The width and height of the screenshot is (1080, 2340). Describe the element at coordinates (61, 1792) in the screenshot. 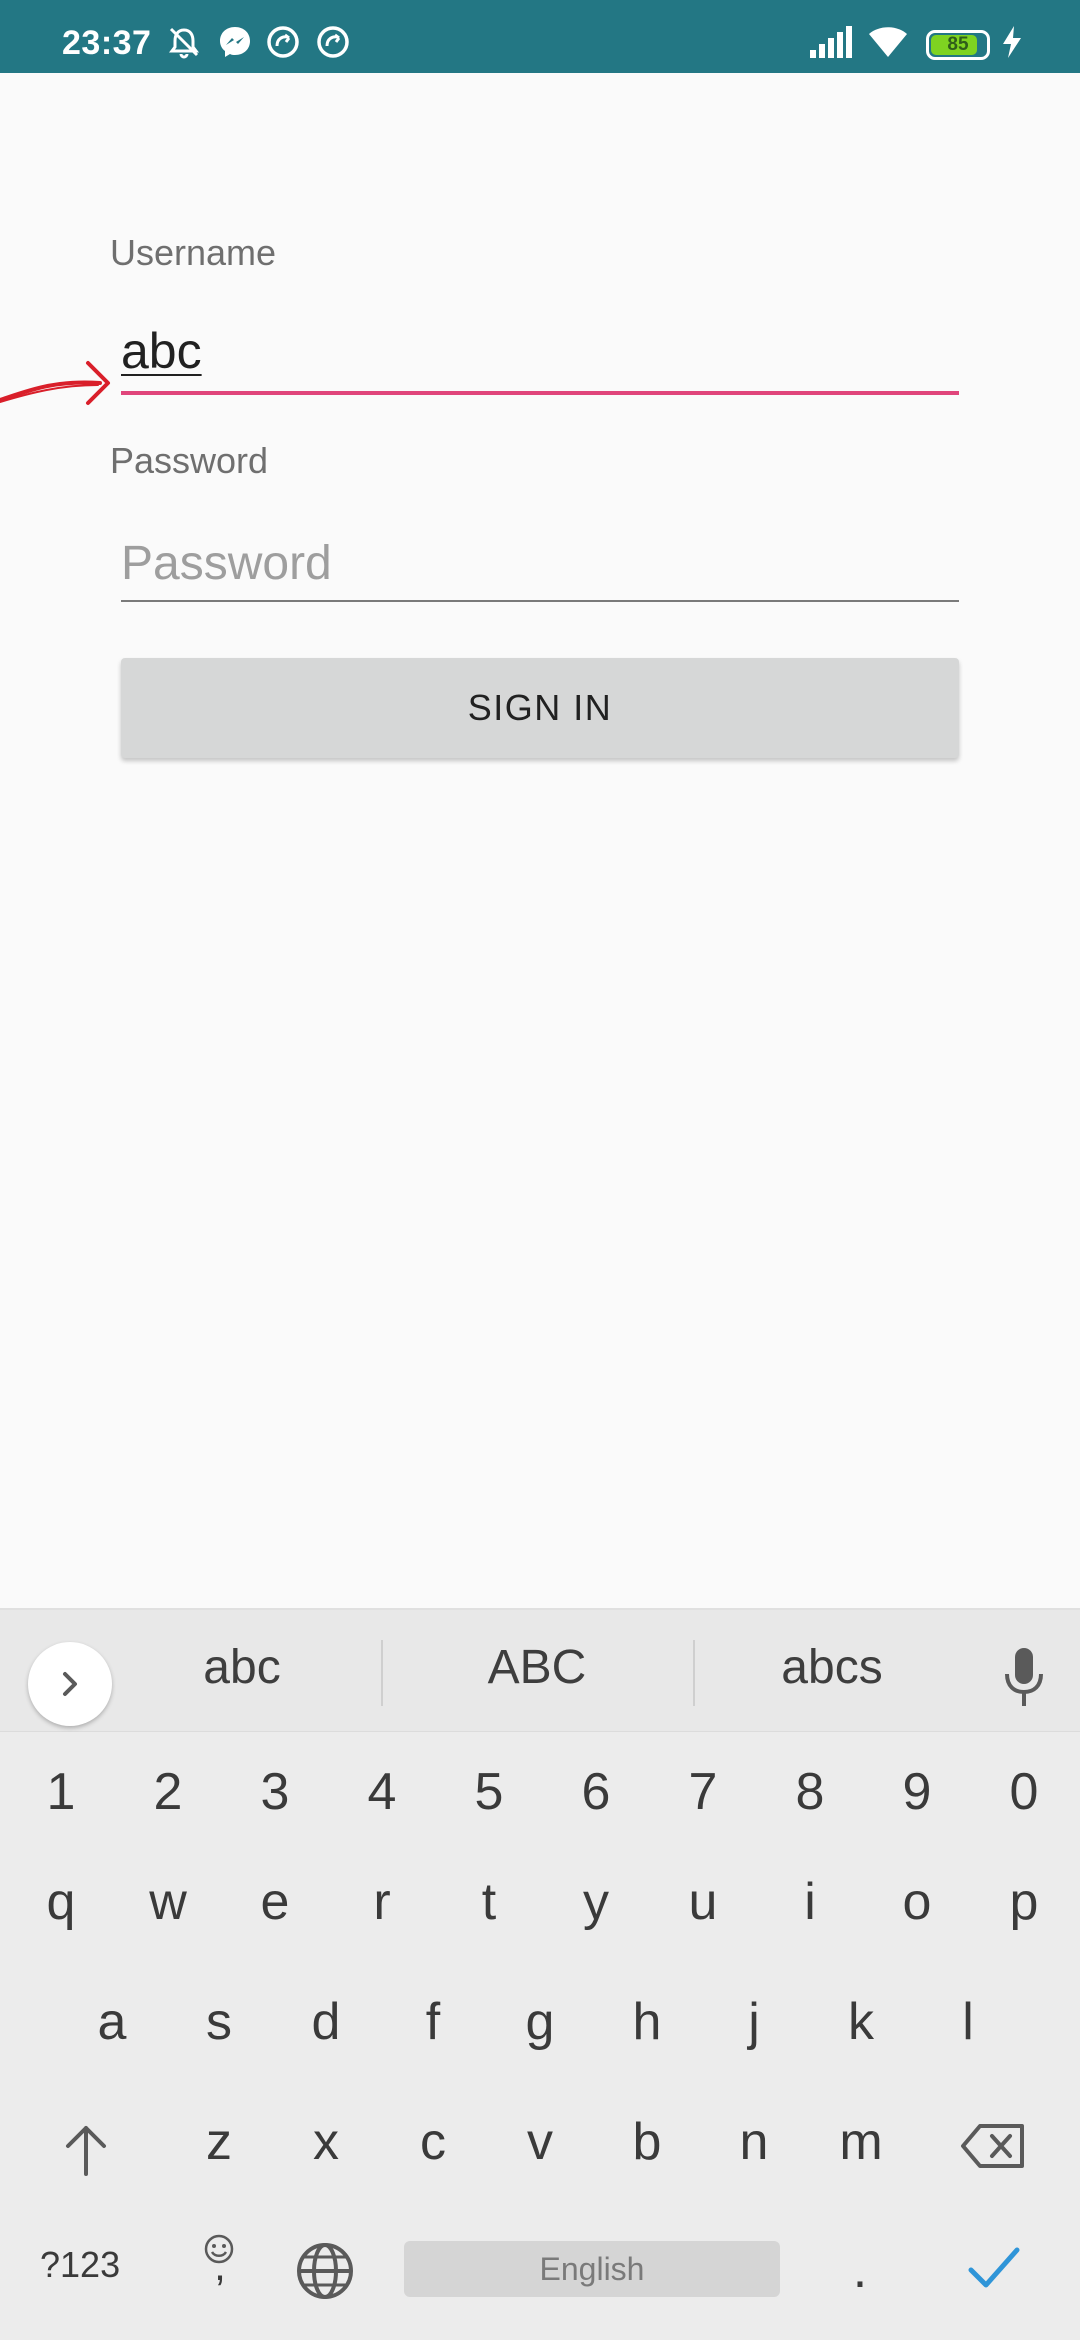

I see `number-key: 1` at that location.